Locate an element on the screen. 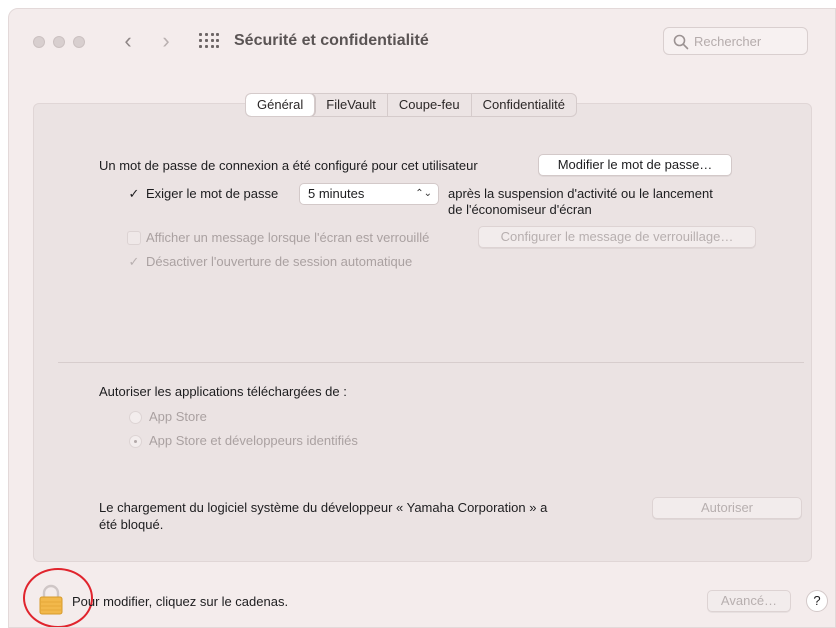 This screenshot has height=628, width=836. chevron-right-icon: › is located at coordinates (166, 41).